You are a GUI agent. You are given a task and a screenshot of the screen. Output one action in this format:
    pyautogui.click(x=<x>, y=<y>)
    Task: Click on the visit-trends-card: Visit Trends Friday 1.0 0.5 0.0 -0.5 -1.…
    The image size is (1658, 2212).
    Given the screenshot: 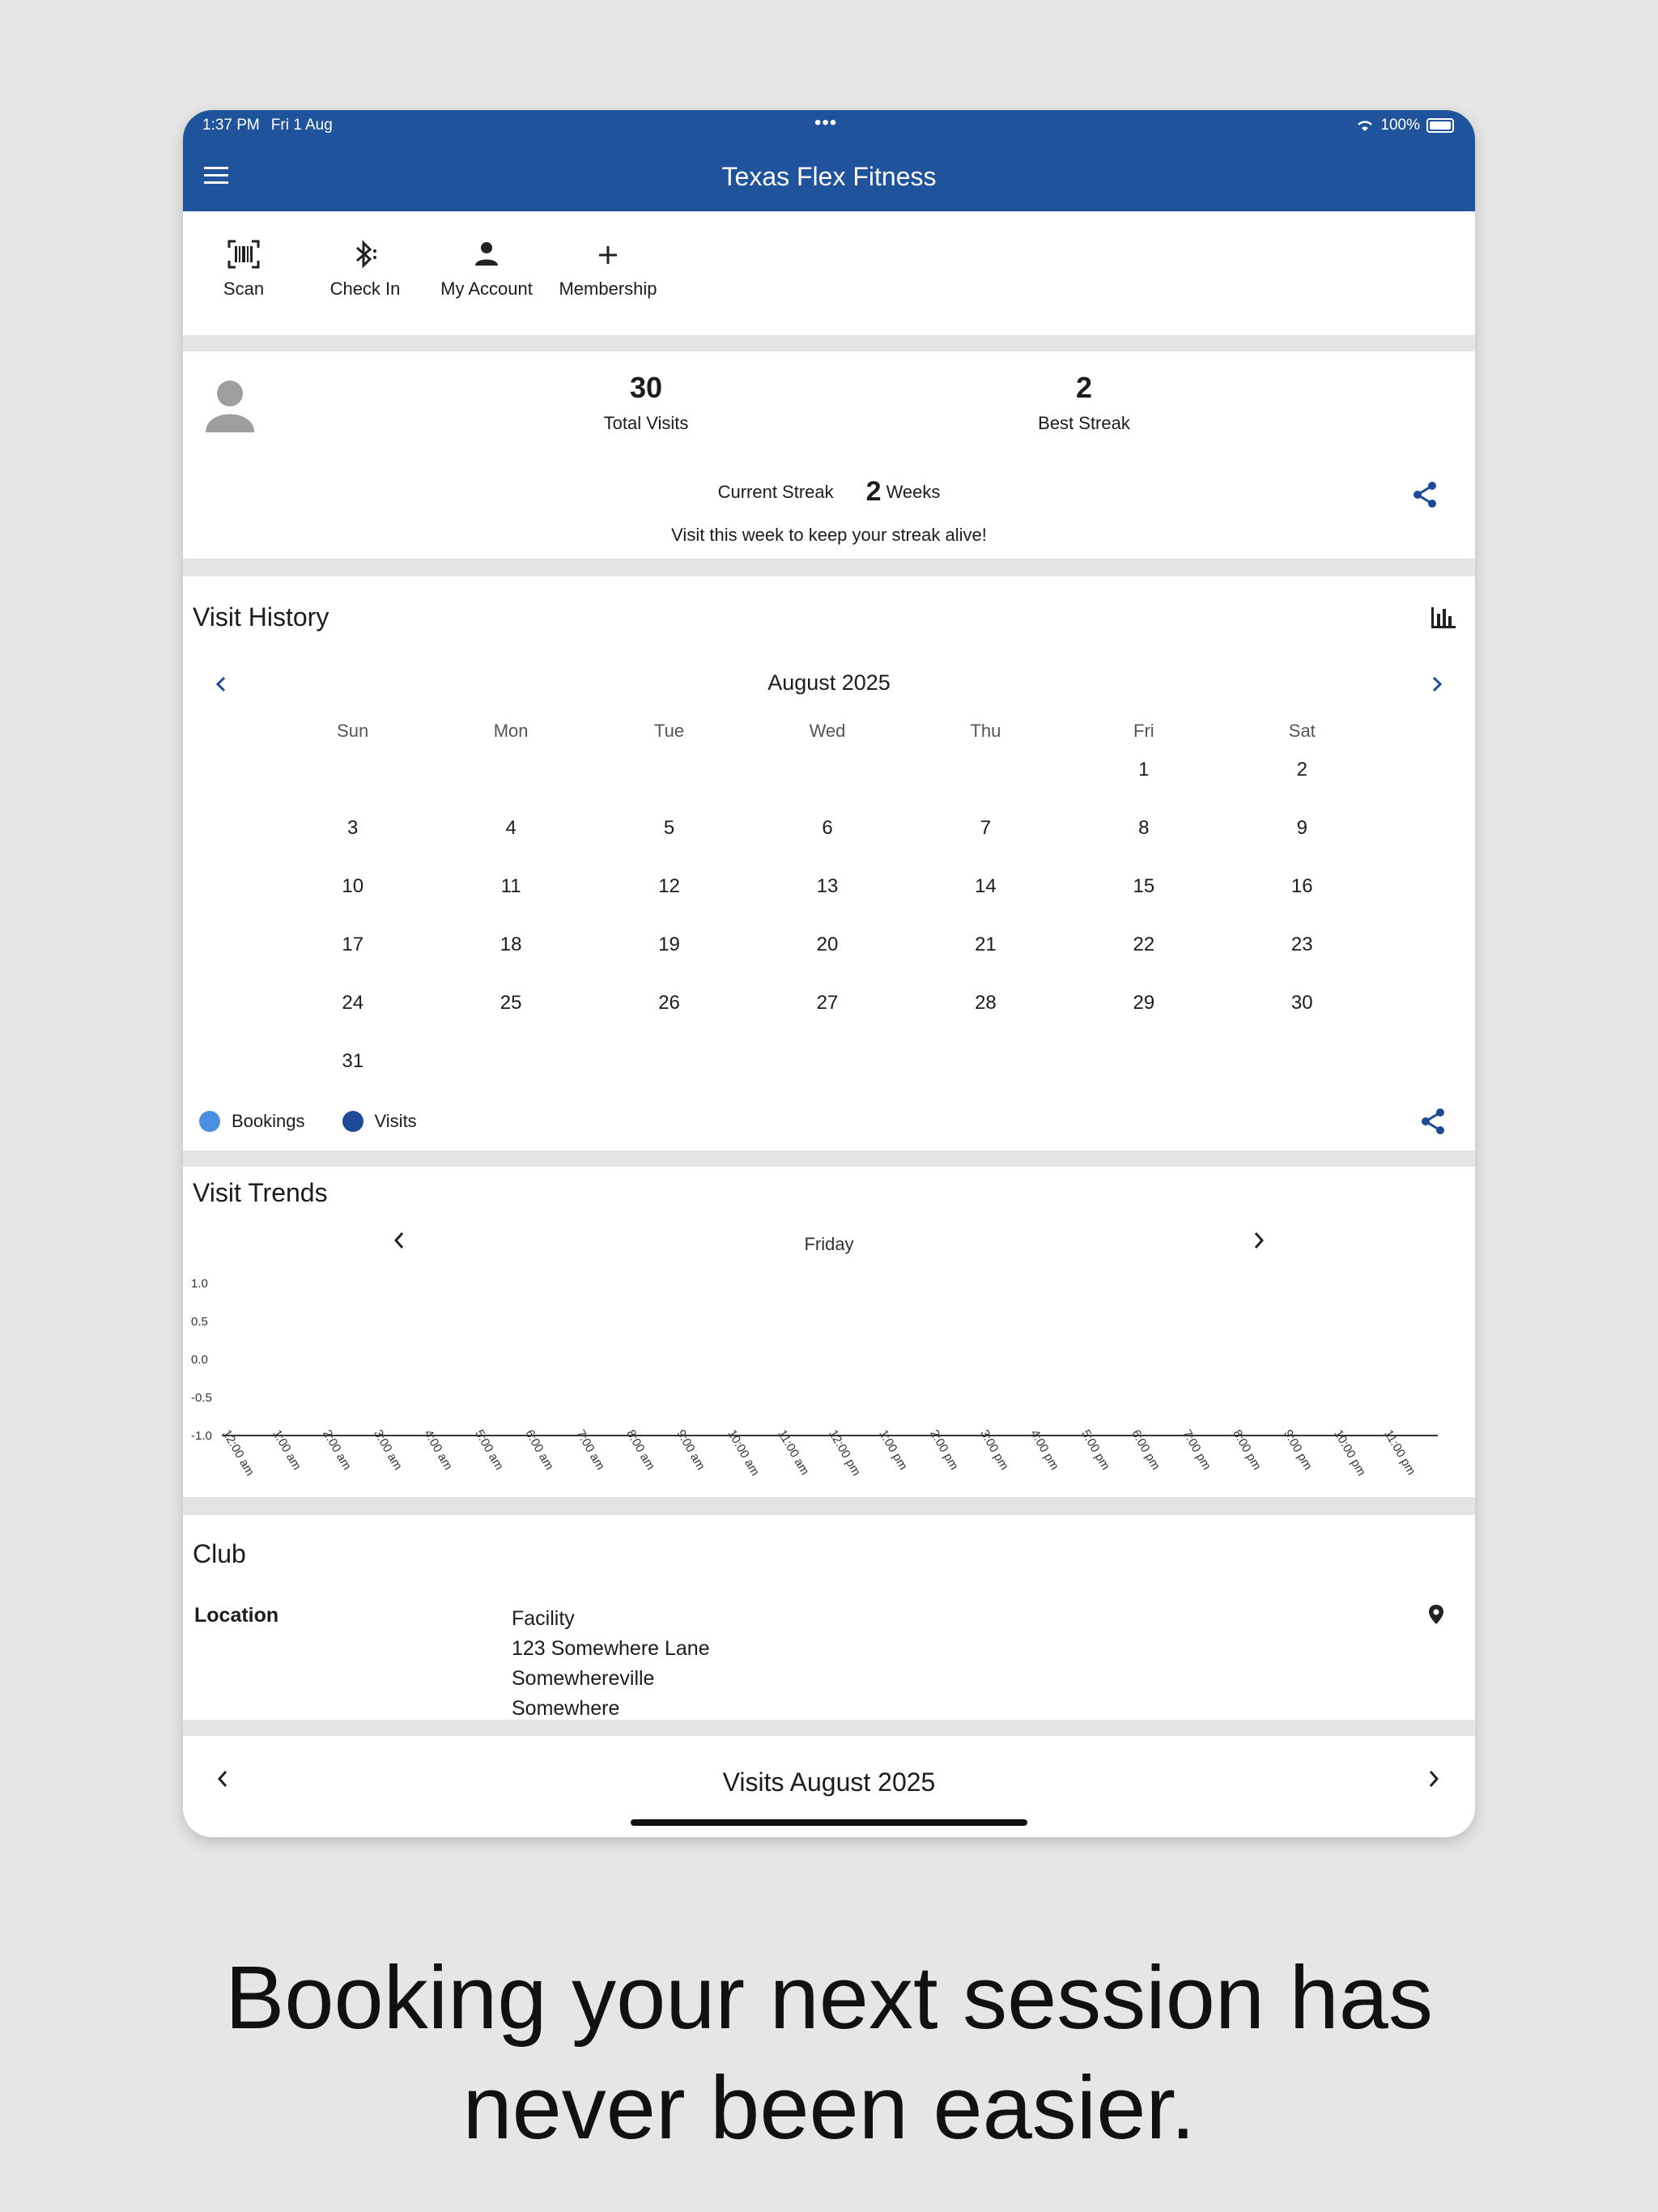 What is the action you would take?
    pyautogui.click(x=829, y=1332)
    